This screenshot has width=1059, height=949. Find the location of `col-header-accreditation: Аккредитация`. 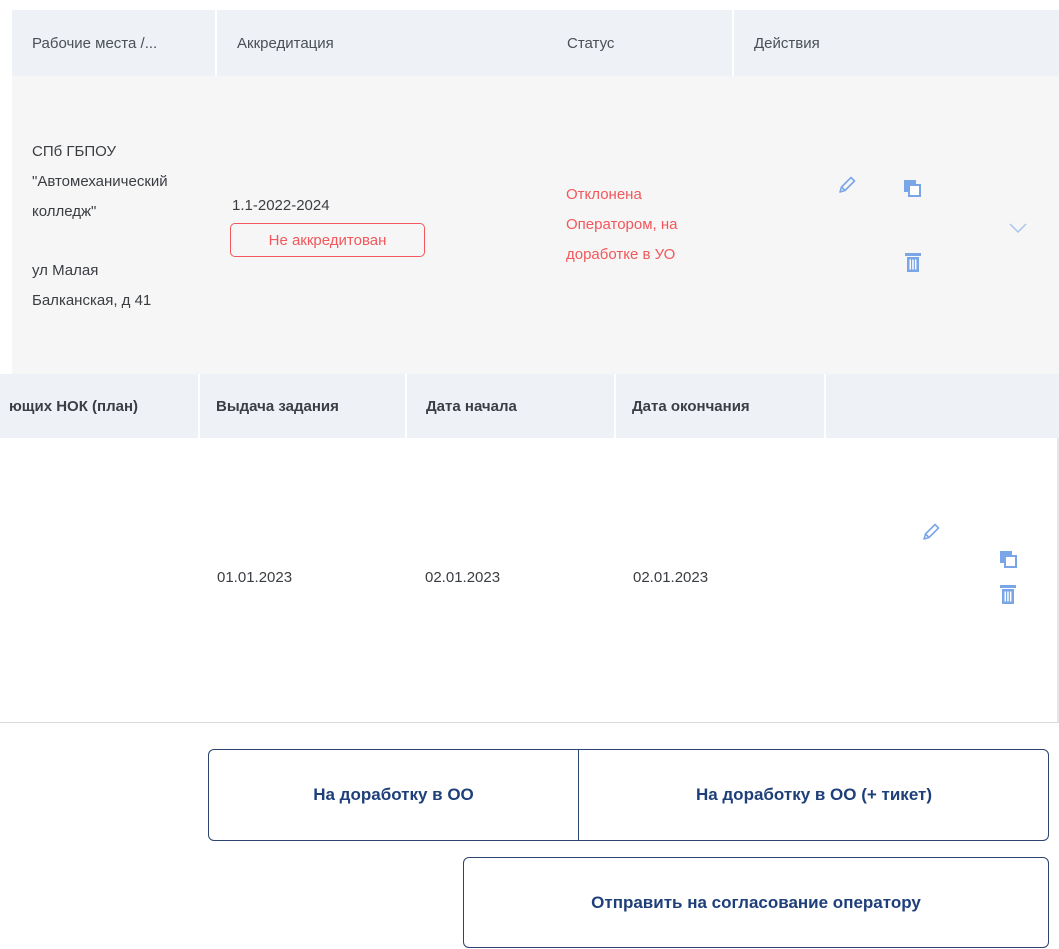

col-header-accreditation: Аккредитация is located at coordinates (367, 43).